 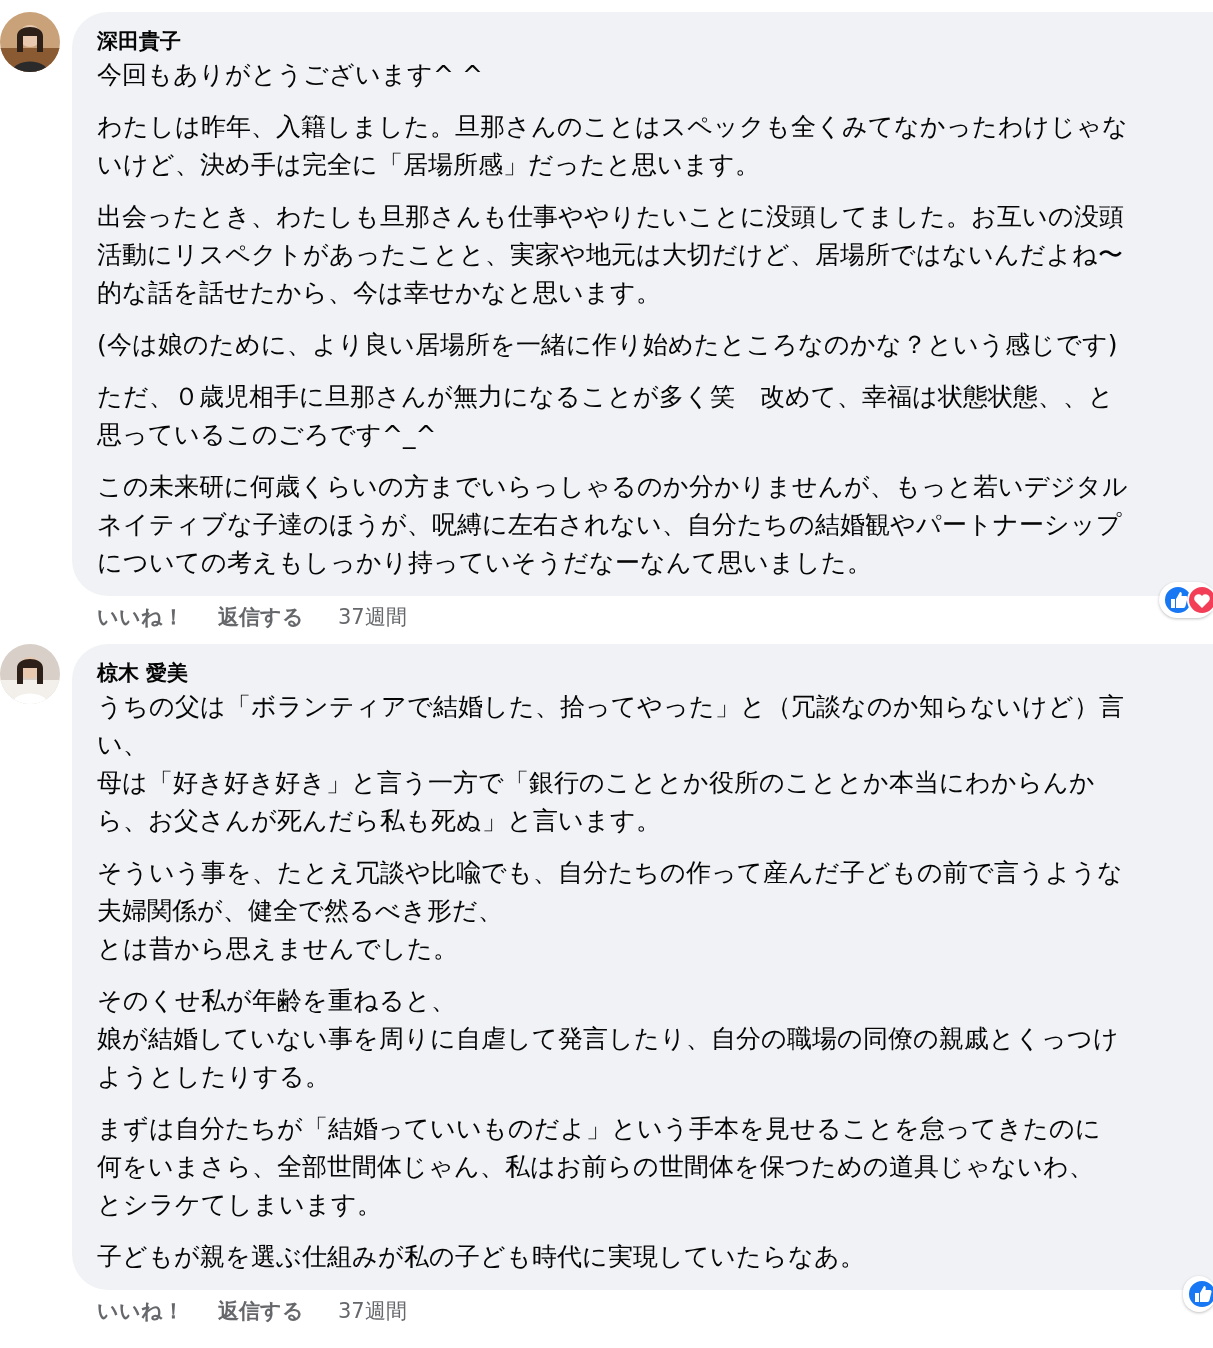 What do you see at coordinates (613, 525) in the screenshot?
I see `comment-paragraph: この未来研に何歳くらいの方までいらっしゃるのか分かりませんが、もっと若いデジタル ネイティブな子達のほうが、呪縛に左右されない、自分たちの結婚観やパートナーシップ についての考えもしっかり持っていそうだなーなんて思いました。` at bounding box center [613, 525].